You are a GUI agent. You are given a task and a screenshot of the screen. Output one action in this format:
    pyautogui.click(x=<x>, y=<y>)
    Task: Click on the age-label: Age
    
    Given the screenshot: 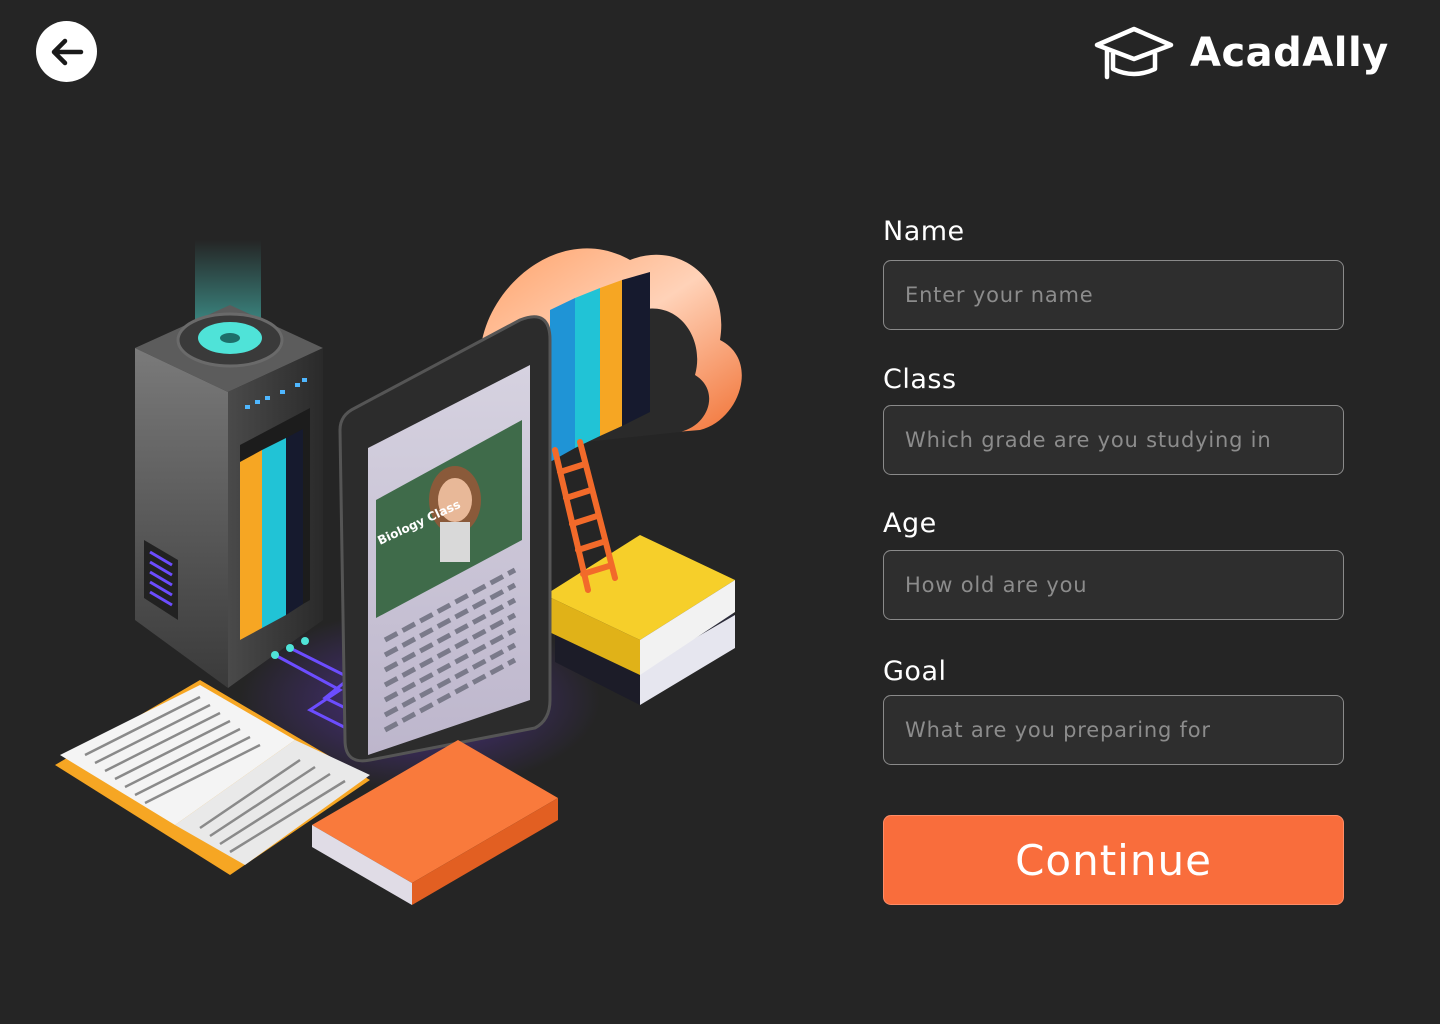 What is the action you would take?
    pyautogui.click(x=910, y=523)
    